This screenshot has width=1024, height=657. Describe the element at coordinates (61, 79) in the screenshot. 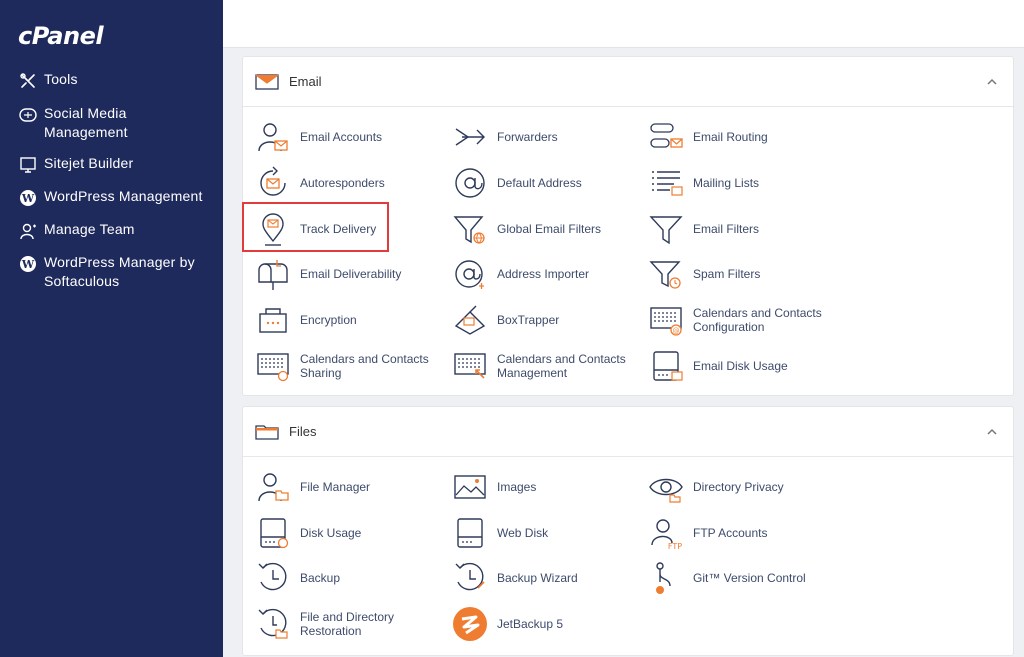

I see `sidebar-item-label: Tools` at that location.